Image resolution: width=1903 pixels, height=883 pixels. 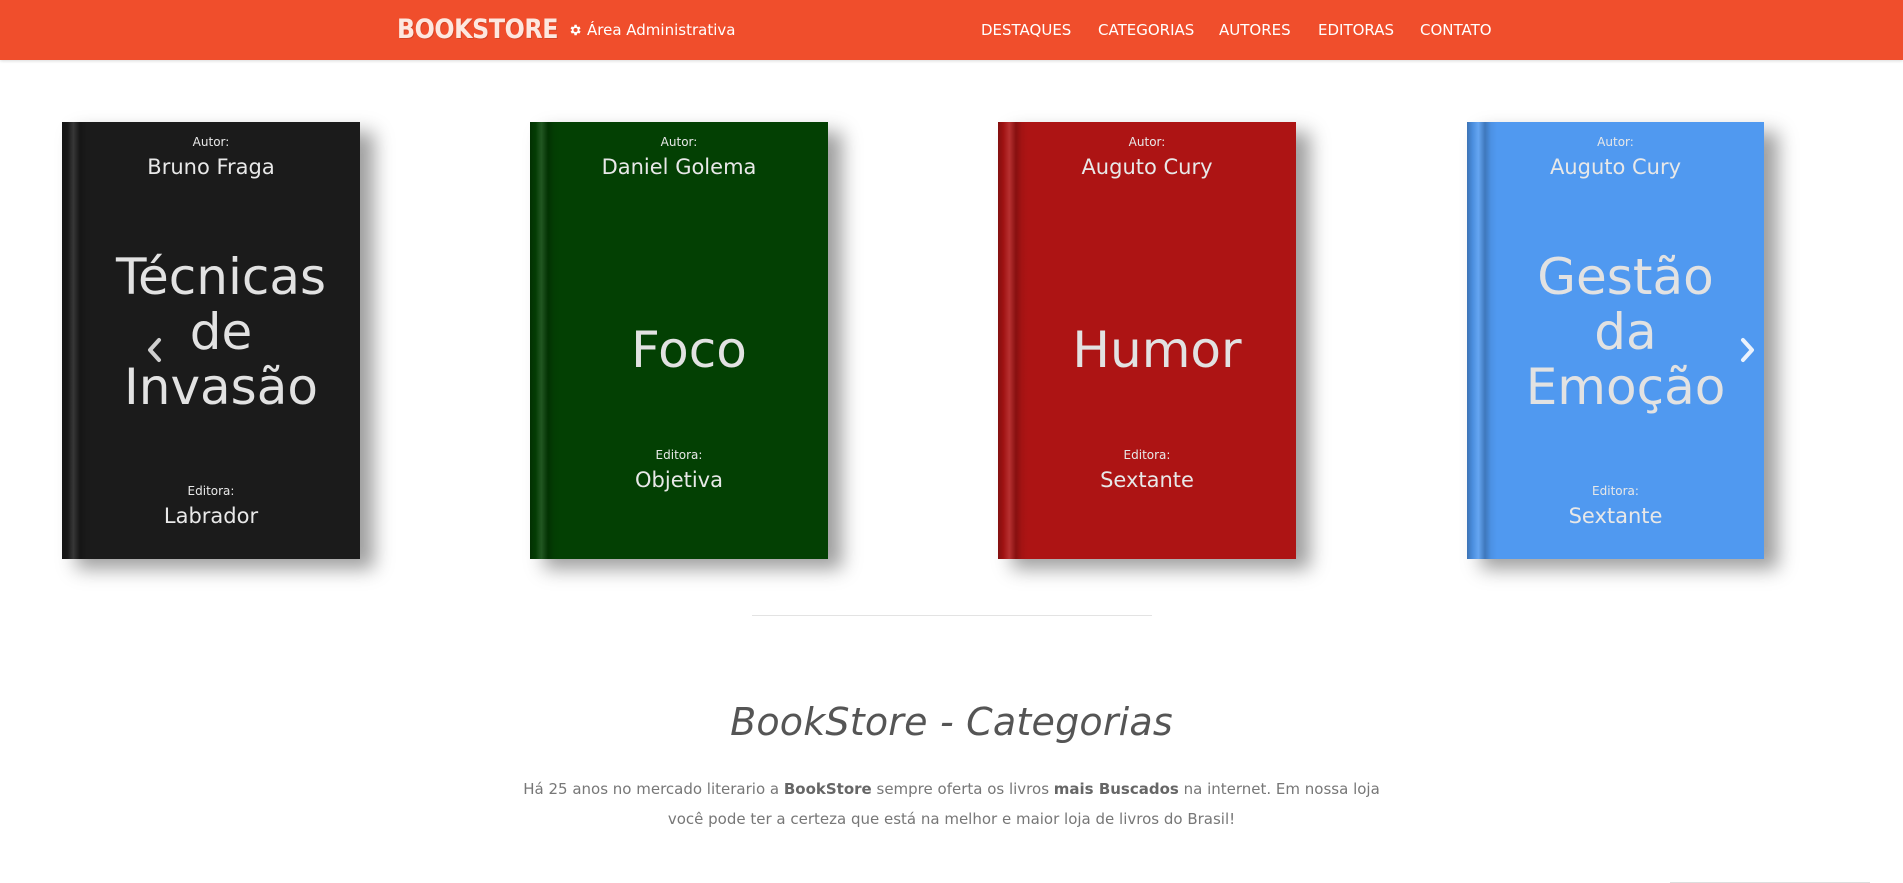 I want to click on book-title-line: Técnicas, so click(x=221, y=277).